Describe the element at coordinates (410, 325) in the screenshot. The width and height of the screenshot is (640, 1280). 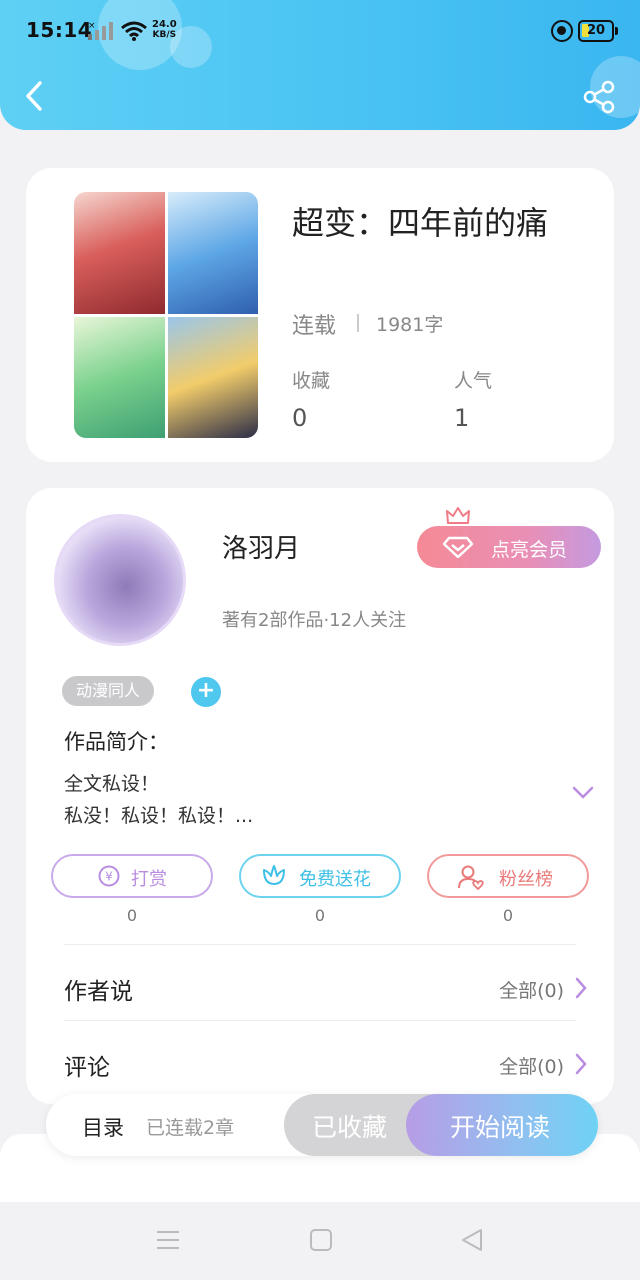
I see `book-word-count: 1981字` at that location.